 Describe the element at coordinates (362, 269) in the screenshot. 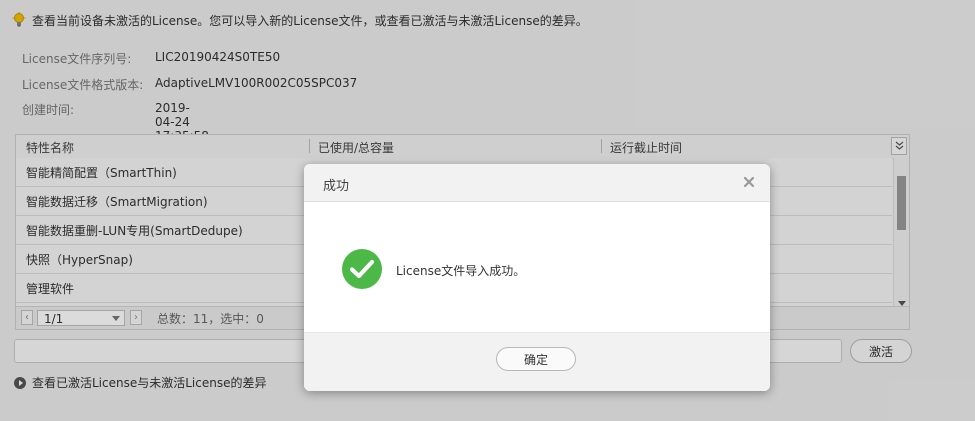

I see `success-check-icon` at that location.